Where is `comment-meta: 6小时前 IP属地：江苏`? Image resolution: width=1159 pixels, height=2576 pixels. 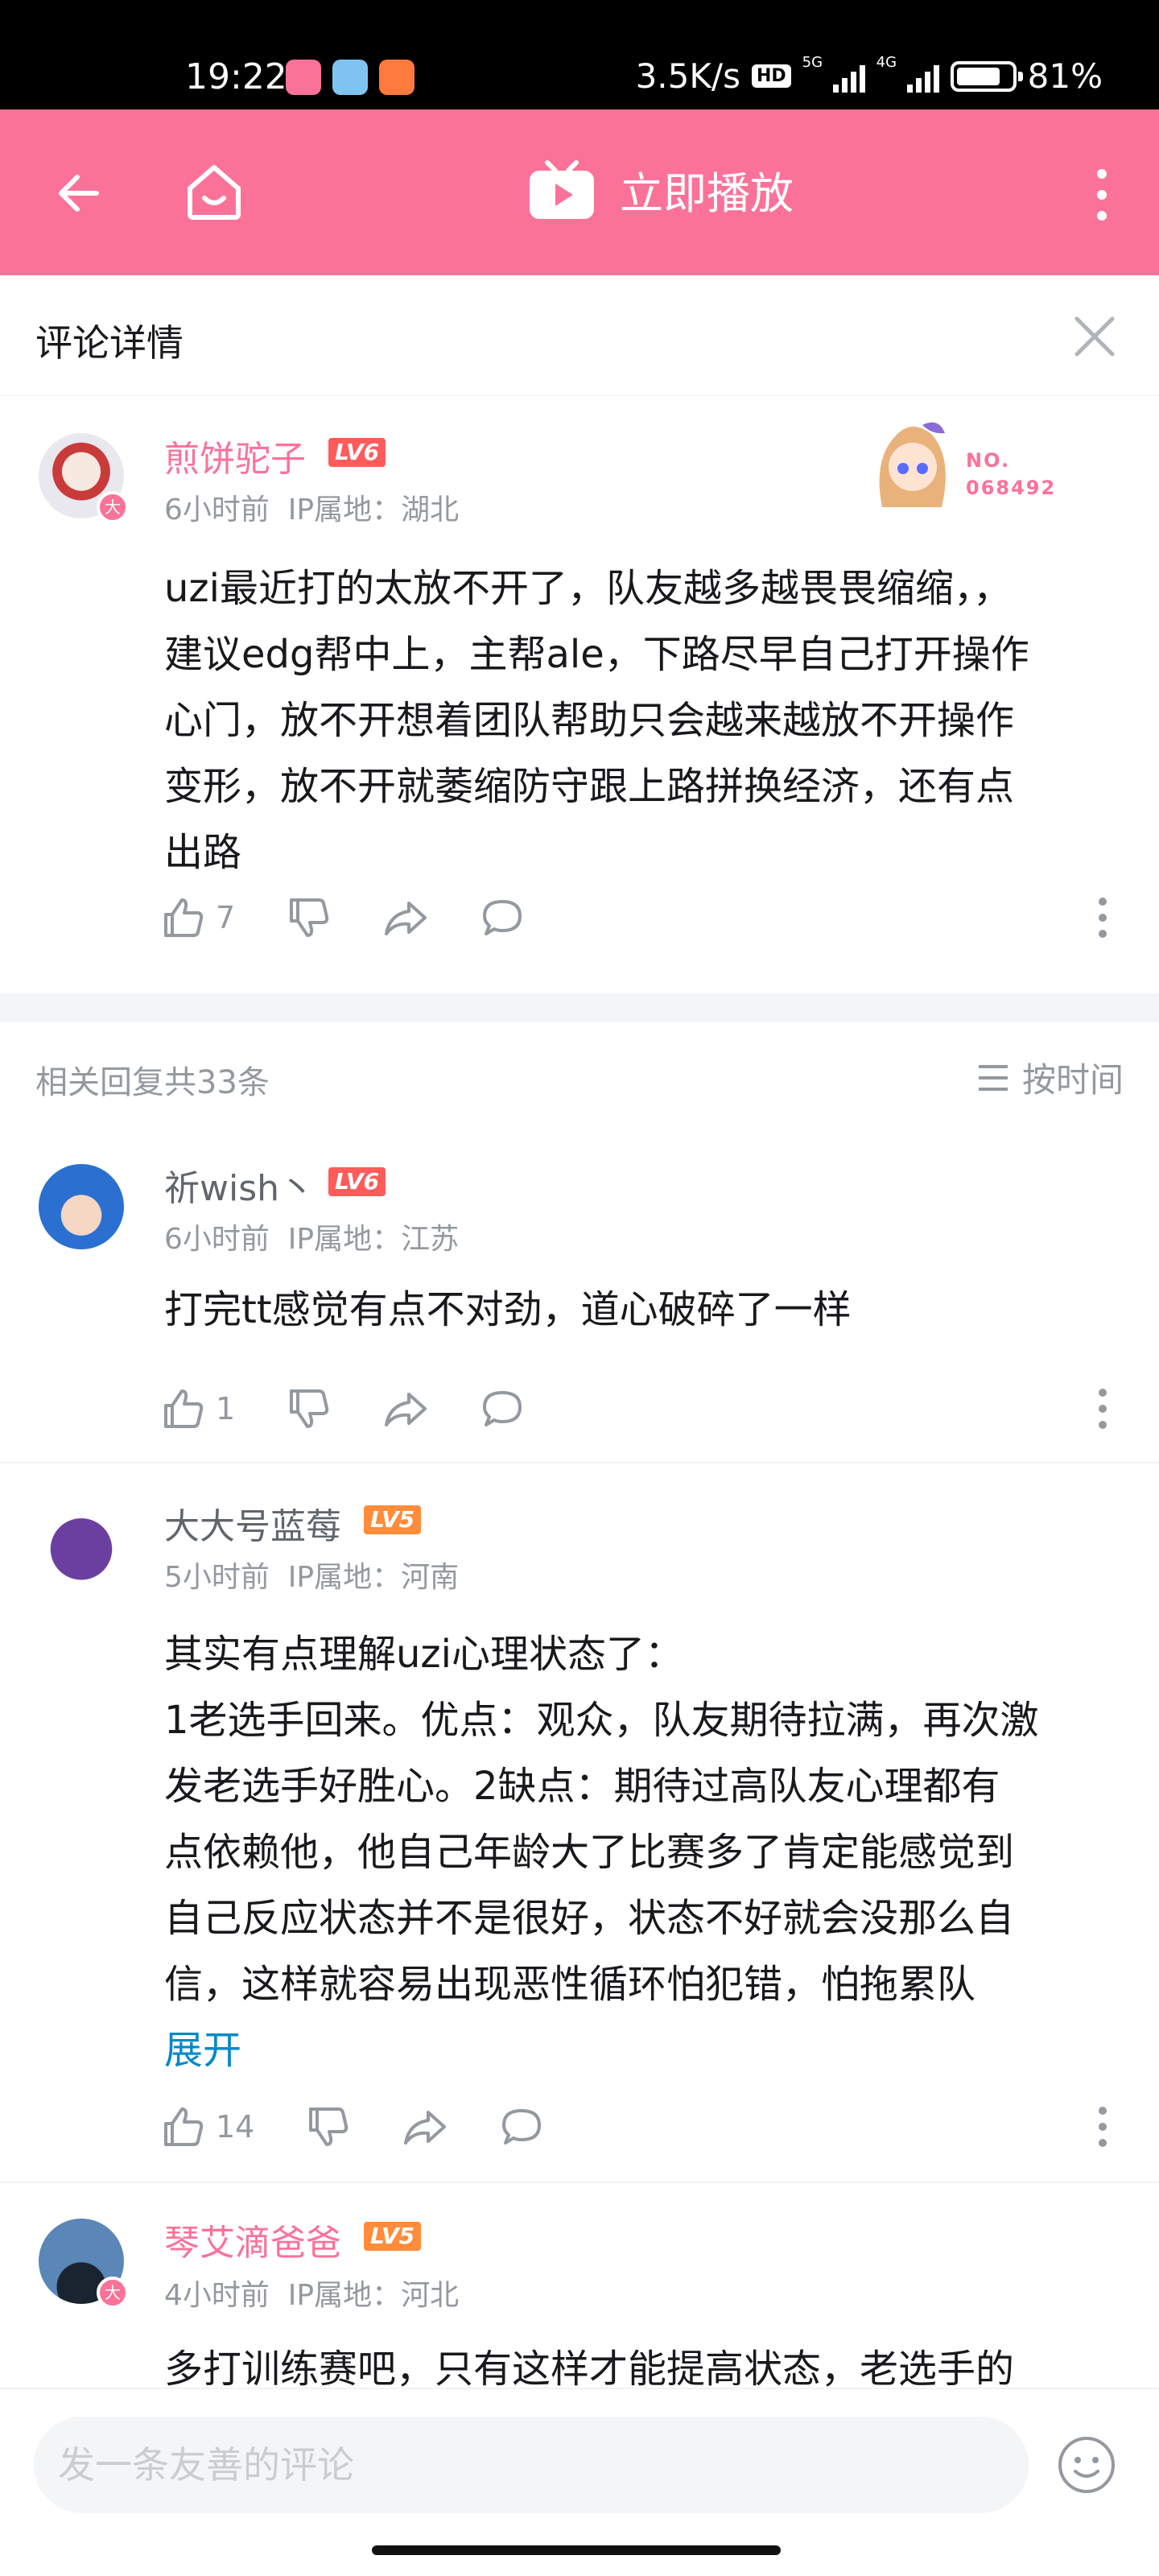 comment-meta: 6小时前 IP属地：江苏 is located at coordinates (311, 1236).